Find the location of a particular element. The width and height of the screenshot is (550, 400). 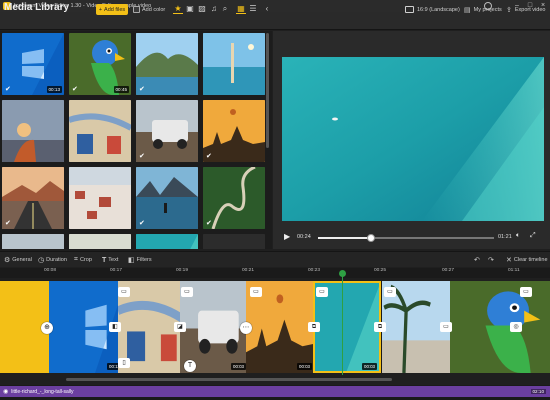

grid-view-icon: ▦ is located at coordinates (241, 9).